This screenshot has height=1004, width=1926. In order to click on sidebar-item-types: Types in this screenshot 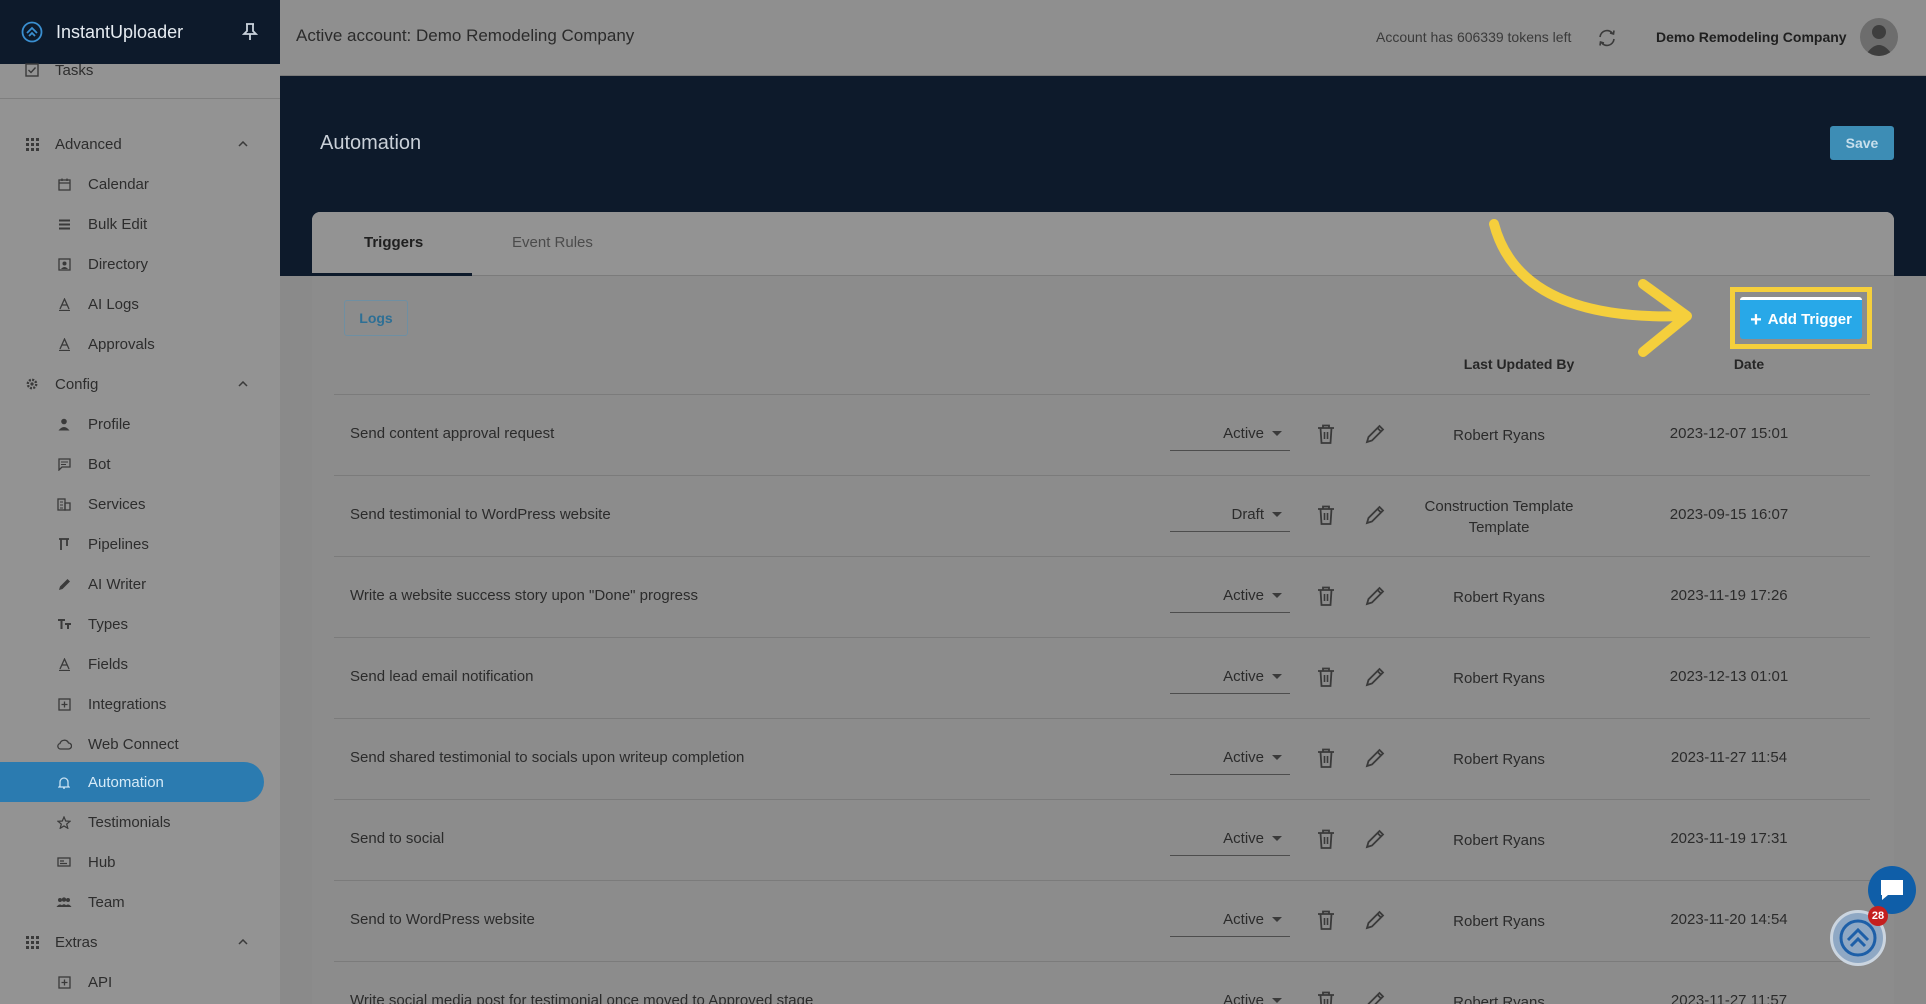, I will do `click(132, 624)`.